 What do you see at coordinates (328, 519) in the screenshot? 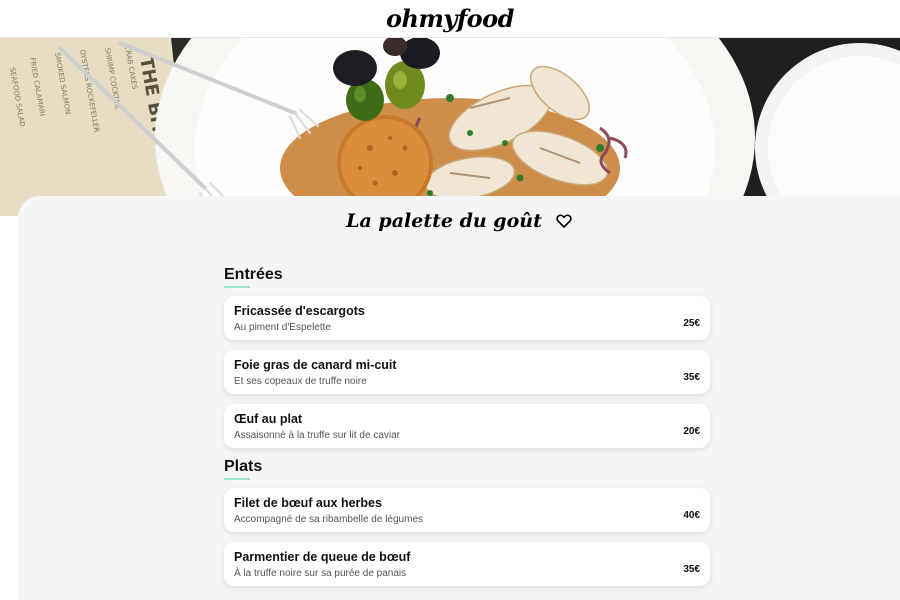
I see `dish-description: Accompagné de sa ribambelle de légumes` at bounding box center [328, 519].